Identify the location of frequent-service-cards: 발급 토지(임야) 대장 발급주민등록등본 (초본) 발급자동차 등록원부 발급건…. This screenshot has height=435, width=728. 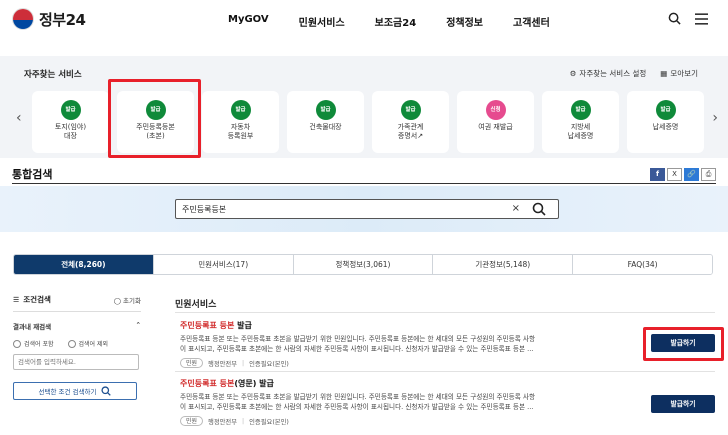
(368, 122).